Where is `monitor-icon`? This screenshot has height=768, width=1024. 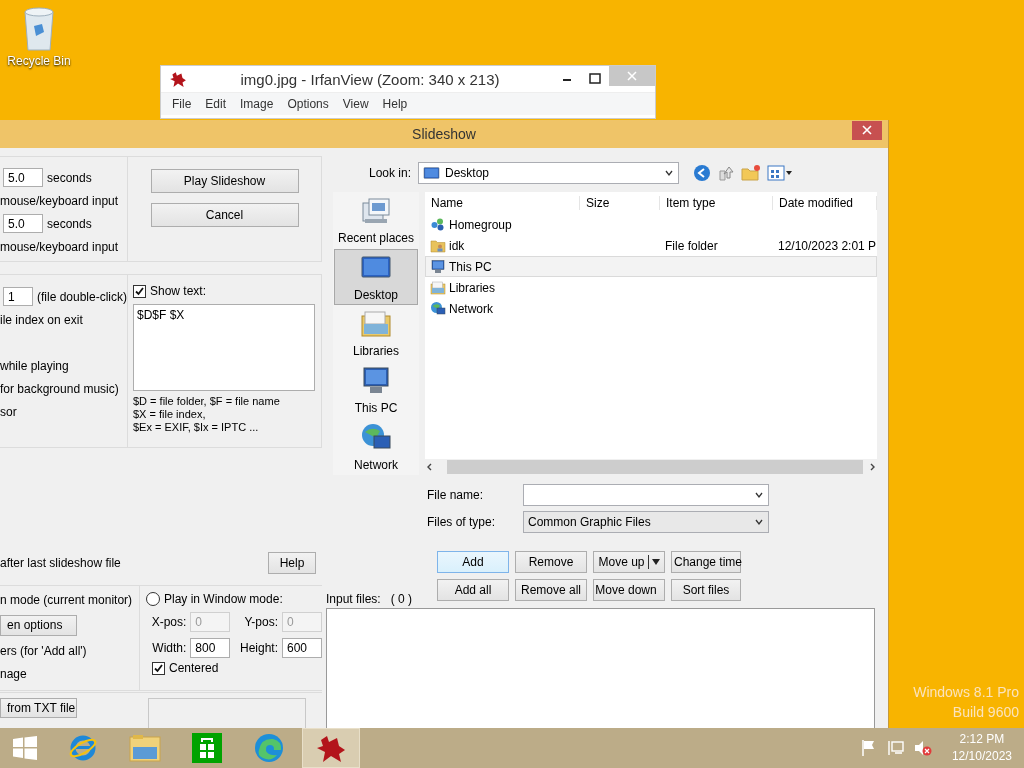
monitor-icon is located at coordinates (431, 173).